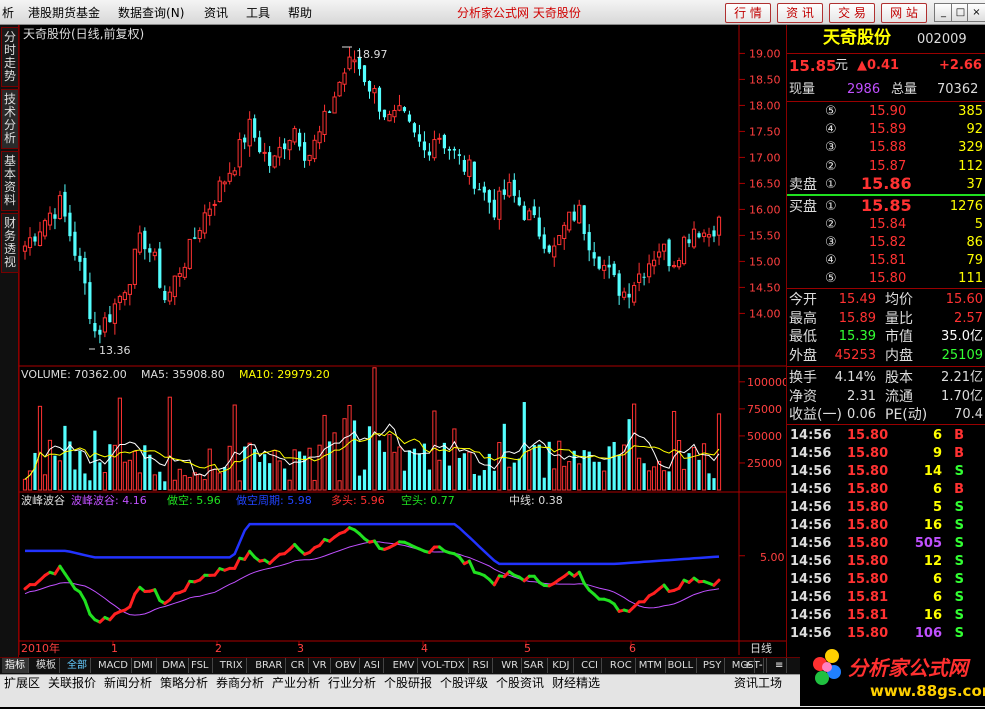 Image resolution: width=985 pixels, height=709 pixels. What do you see at coordinates (886, 112) in the screenshot?
I see `ask-row: ⑤15.90385` at bounding box center [886, 112].